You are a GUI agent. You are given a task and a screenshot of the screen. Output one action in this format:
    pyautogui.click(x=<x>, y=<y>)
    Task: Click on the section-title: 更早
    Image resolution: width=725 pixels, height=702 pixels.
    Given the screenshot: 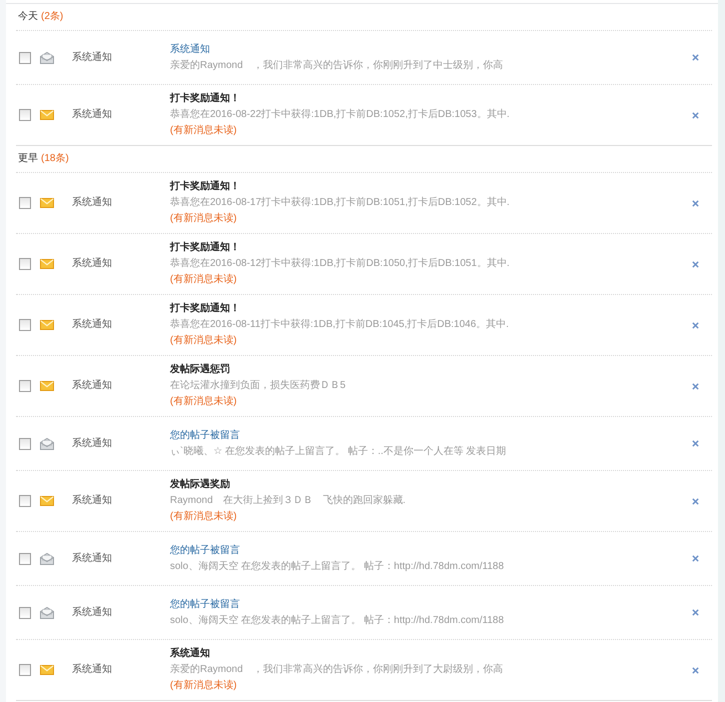 What is the action you would take?
    pyautogui.click(x=28, y=159)
    